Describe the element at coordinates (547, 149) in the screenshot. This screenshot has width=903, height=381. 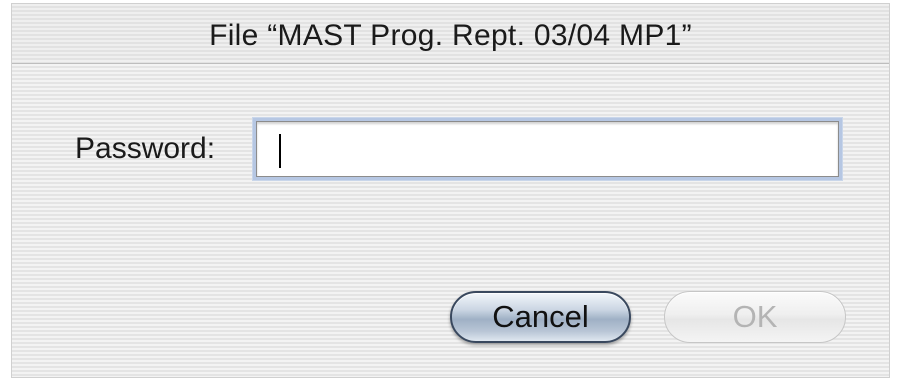
I see `password-input` at that location.